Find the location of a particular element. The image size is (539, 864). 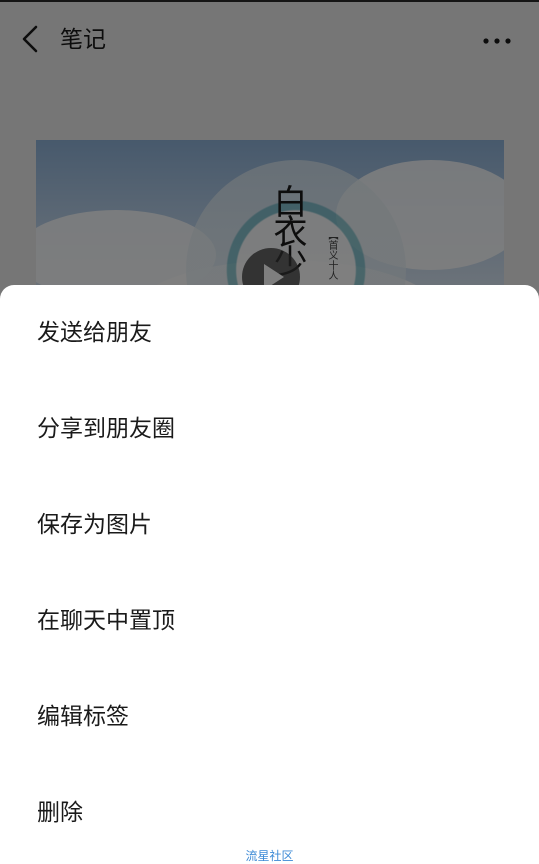

save-as-image-item: 保存为图片 is located at coordinates (269, 525).